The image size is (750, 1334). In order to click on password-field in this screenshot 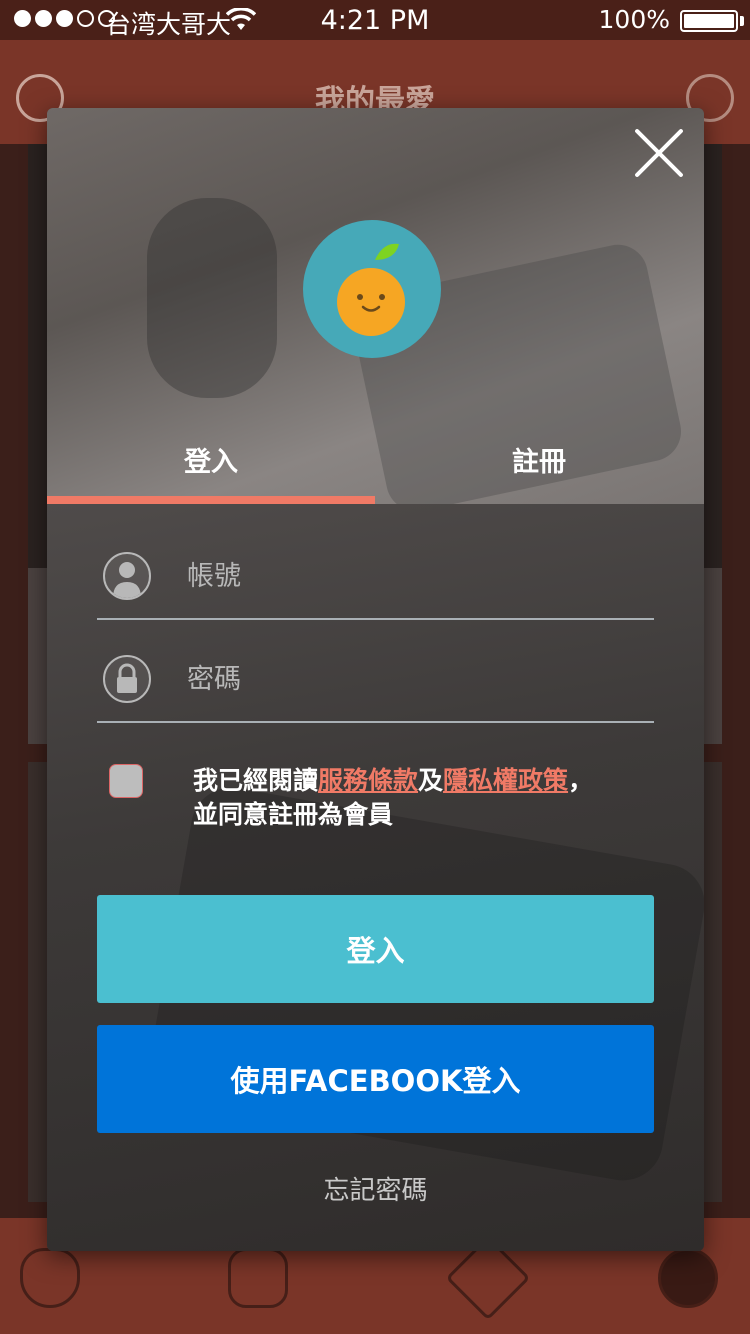, I will do `click(375, 680)`.